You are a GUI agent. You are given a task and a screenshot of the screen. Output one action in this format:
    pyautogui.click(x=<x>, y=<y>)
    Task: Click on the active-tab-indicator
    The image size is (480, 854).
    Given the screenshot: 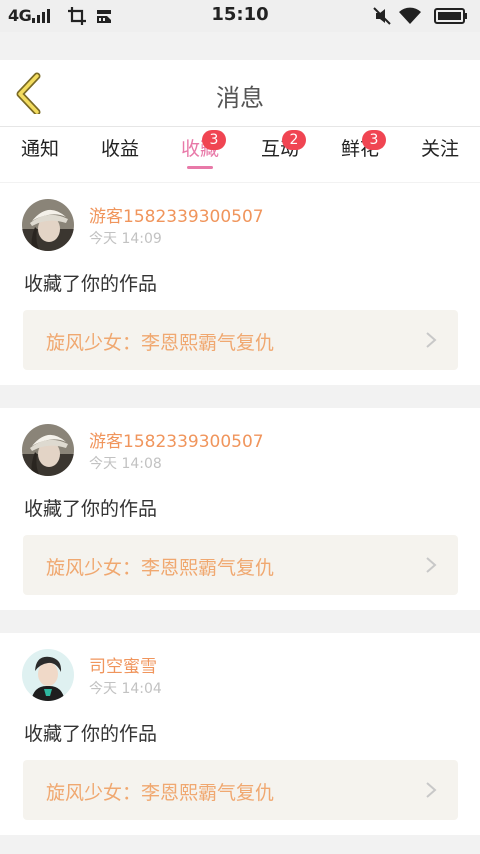 What is the action you would take?
    pyautogui.click(x=200, y=167)
    